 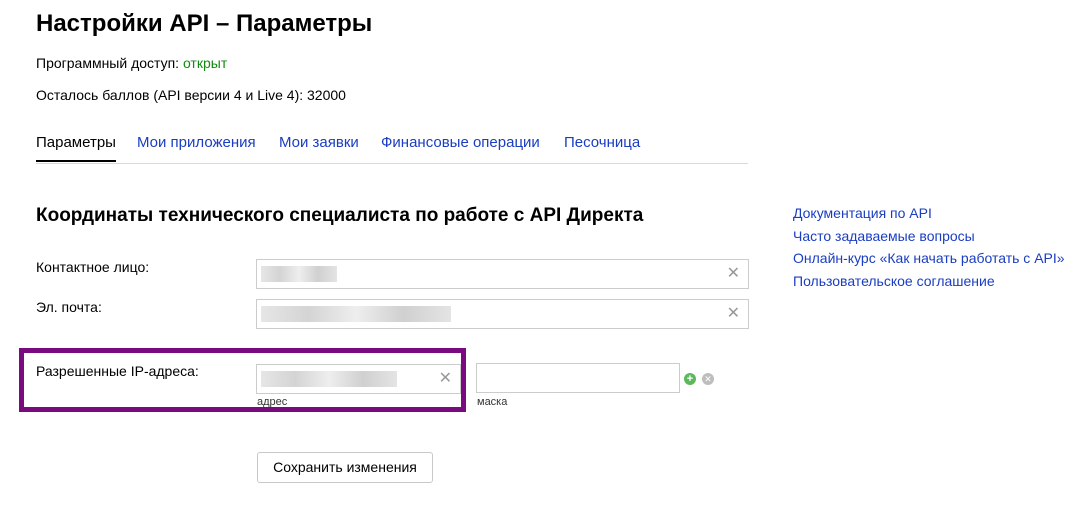 What do you see at coordinates (460, 142) in the screenshot?
I see `tab-financial-operations: Финансовые операции` at bounding box center [460, 142].